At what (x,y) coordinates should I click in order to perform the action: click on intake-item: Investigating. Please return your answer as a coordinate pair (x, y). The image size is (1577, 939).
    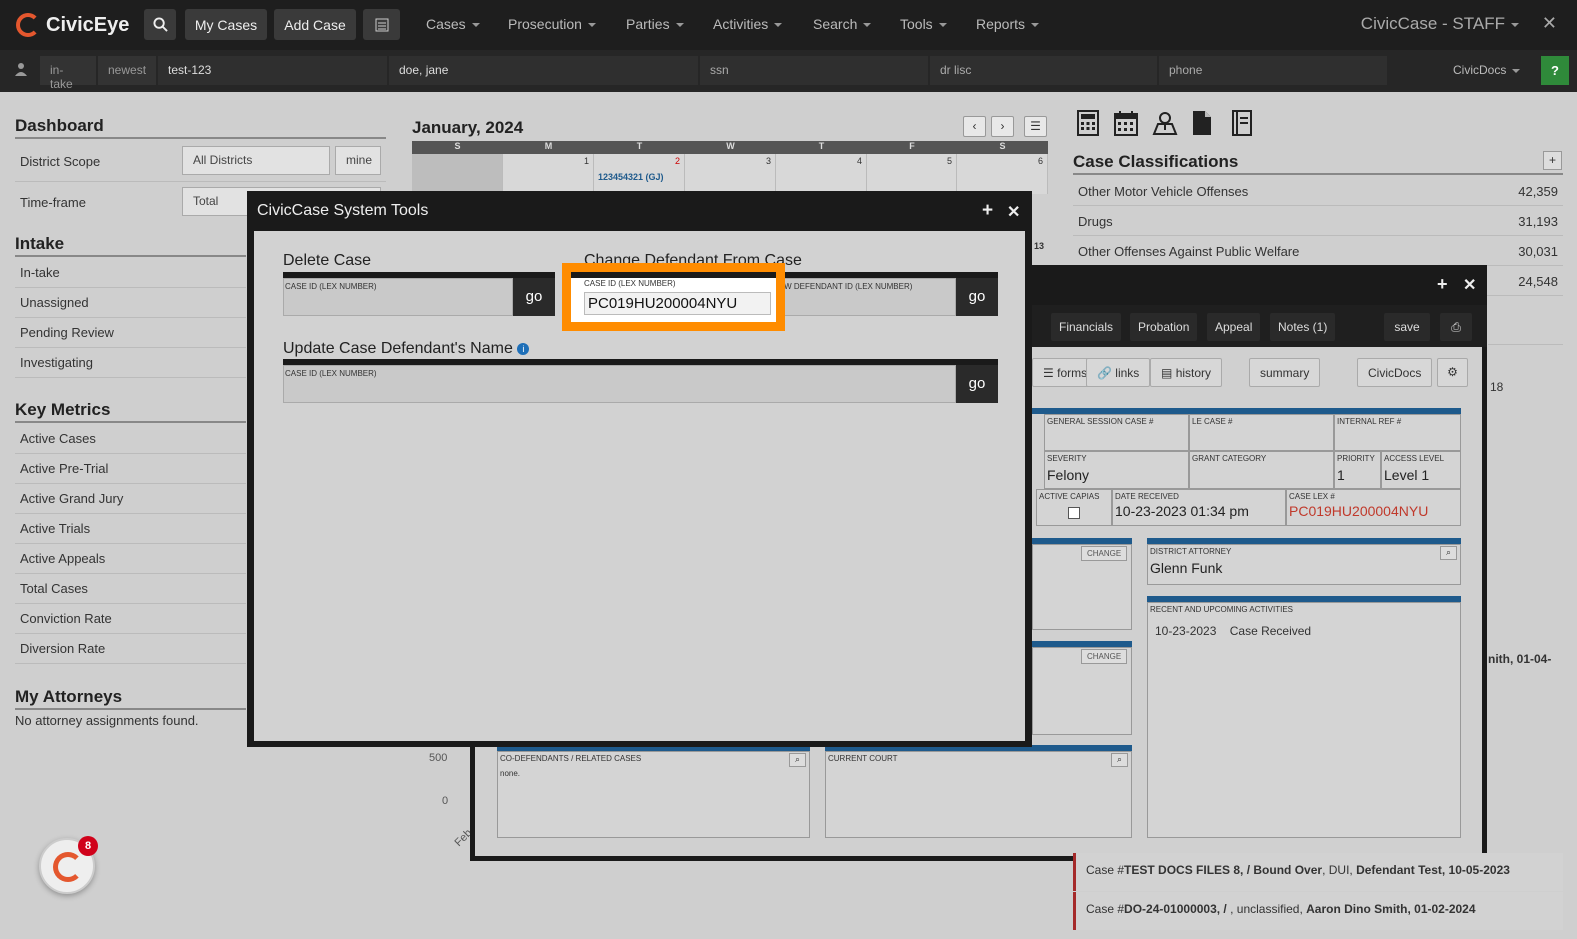
    Looking at the image, I should click on (130, 363).